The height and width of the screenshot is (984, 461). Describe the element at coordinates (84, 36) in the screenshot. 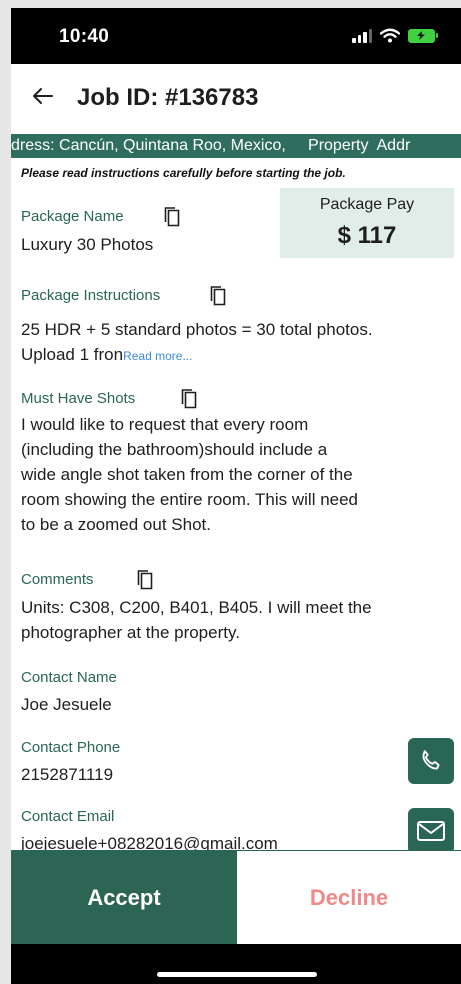

I see `status-time: 10:40` at that location.